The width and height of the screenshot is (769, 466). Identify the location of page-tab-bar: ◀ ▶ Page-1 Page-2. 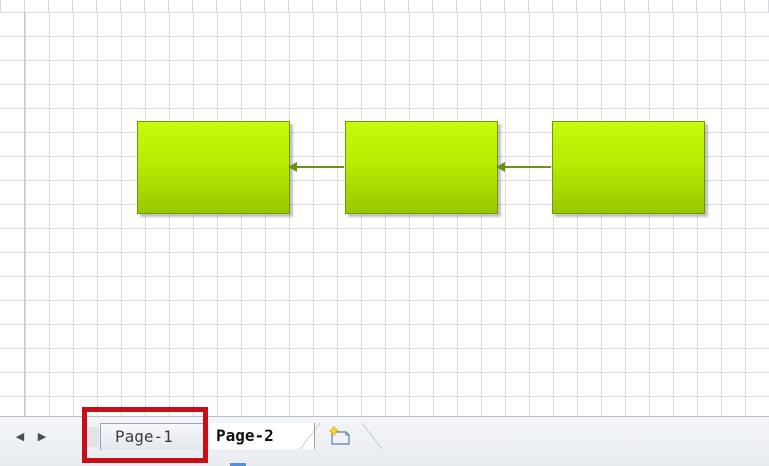
(384, 441).